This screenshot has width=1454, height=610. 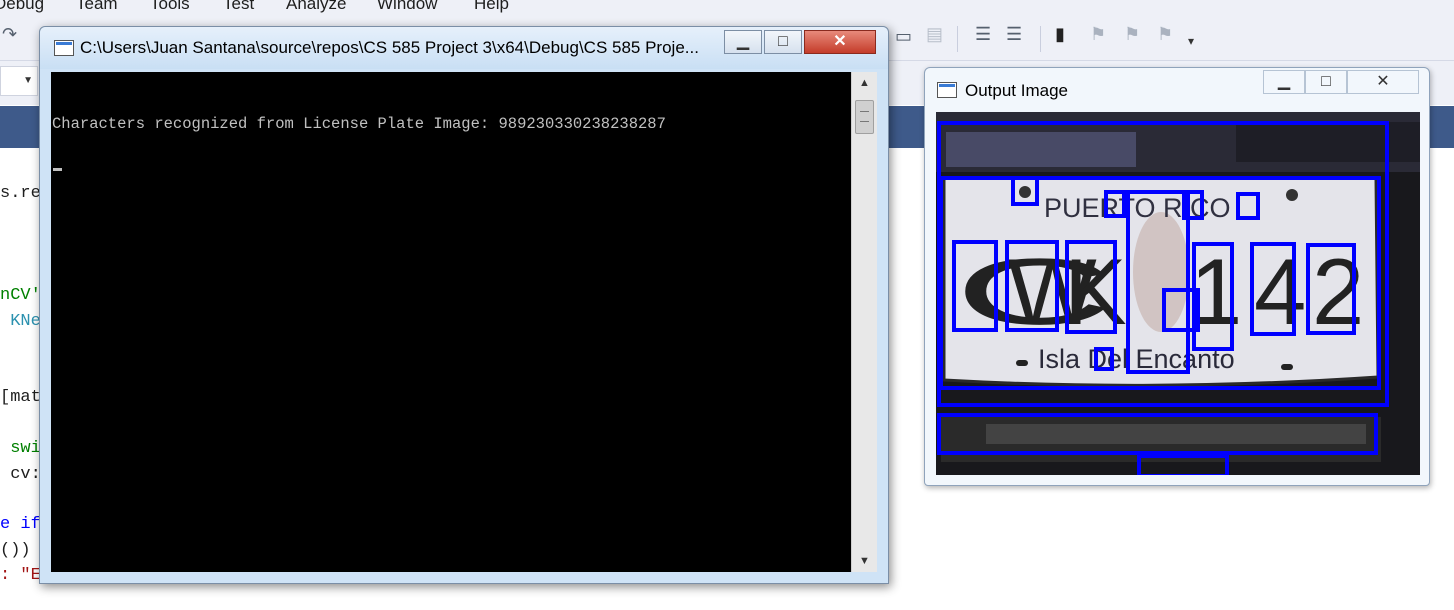 What do you see at coordinates (407, 7) in the screenshot?
I see `menu-window: Window` at bounding box center [407, 7].